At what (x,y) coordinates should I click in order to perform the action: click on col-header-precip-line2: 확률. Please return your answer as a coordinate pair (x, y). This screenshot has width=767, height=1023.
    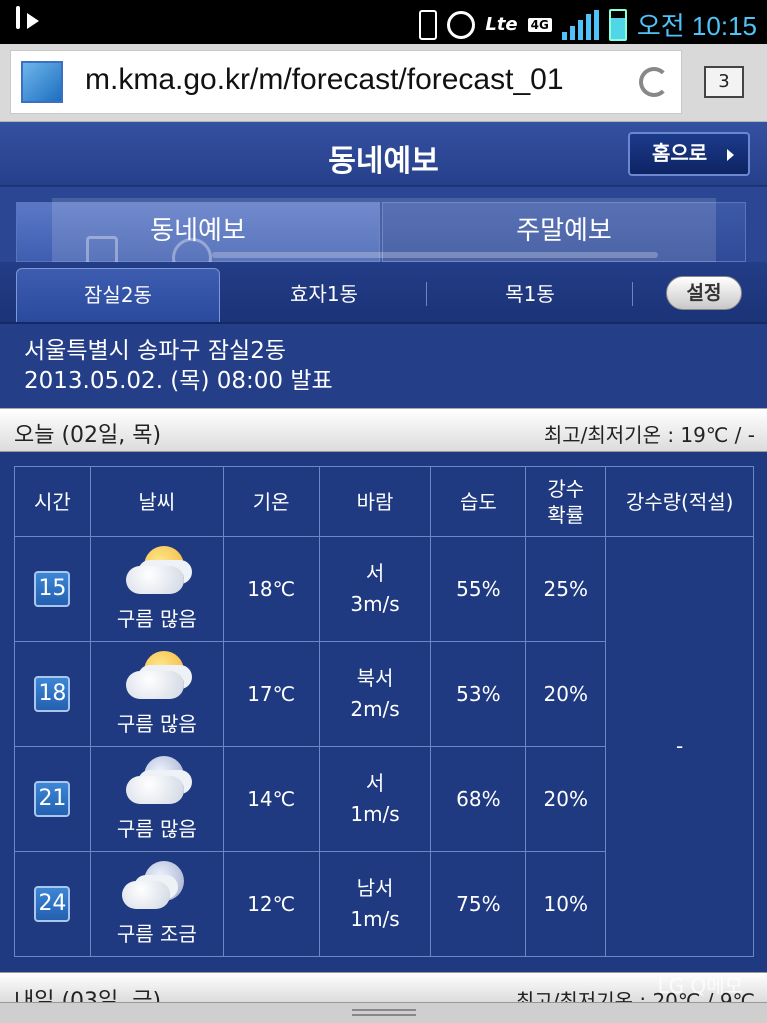
    Looking at the image, I should click on (566, 514).